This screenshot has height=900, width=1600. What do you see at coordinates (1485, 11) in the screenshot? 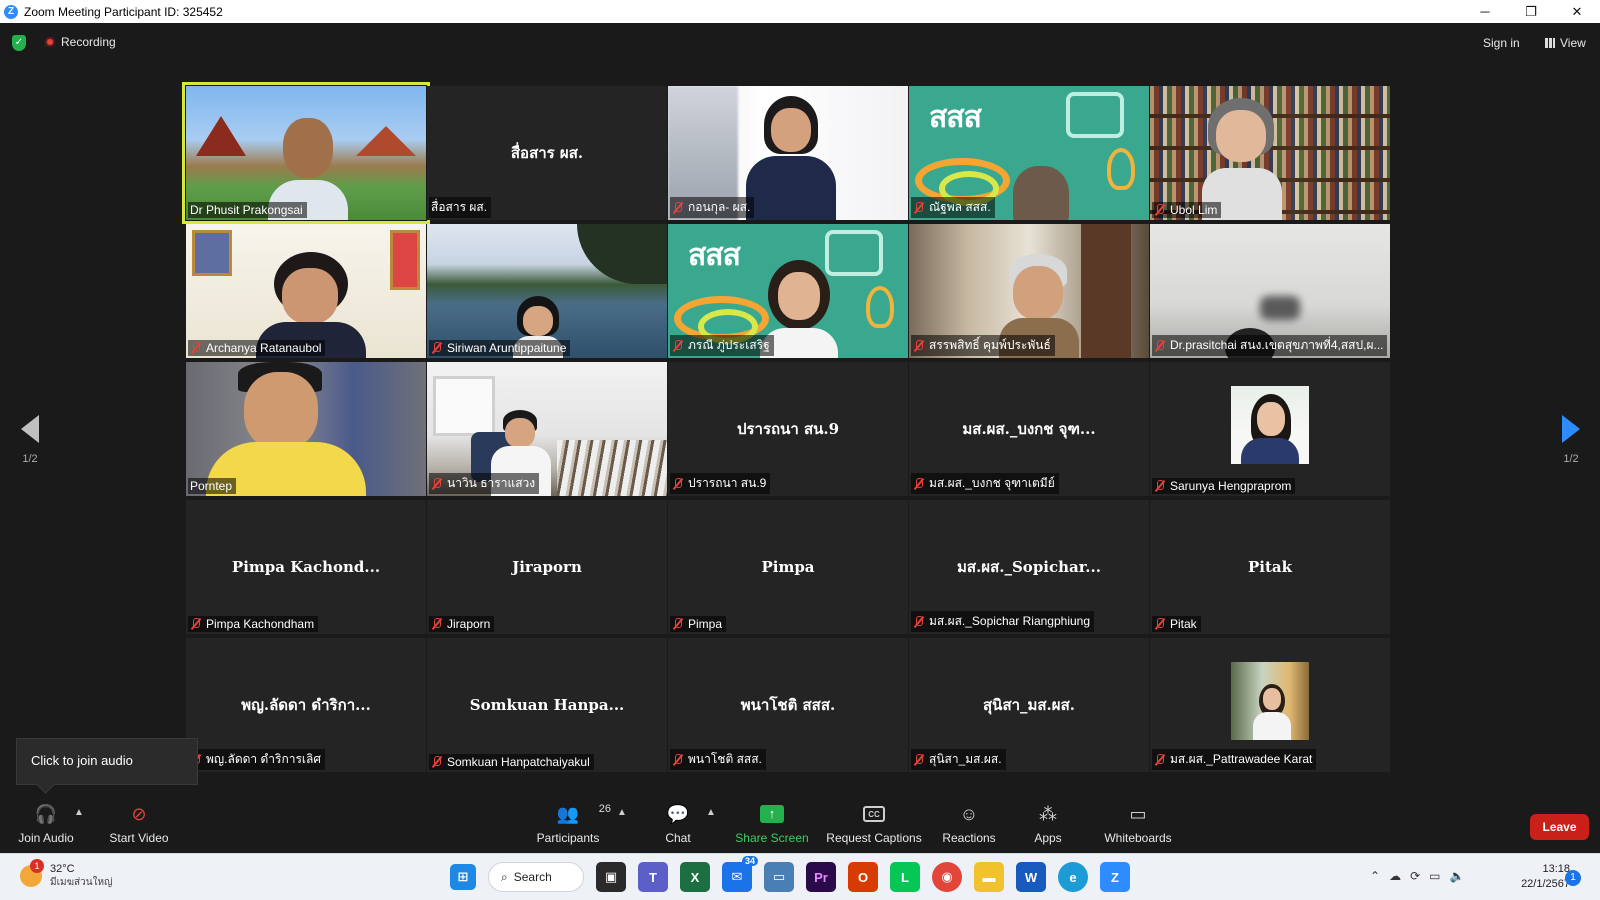
I see `minimize-icon: ─` at bounding box center [1485, 11].